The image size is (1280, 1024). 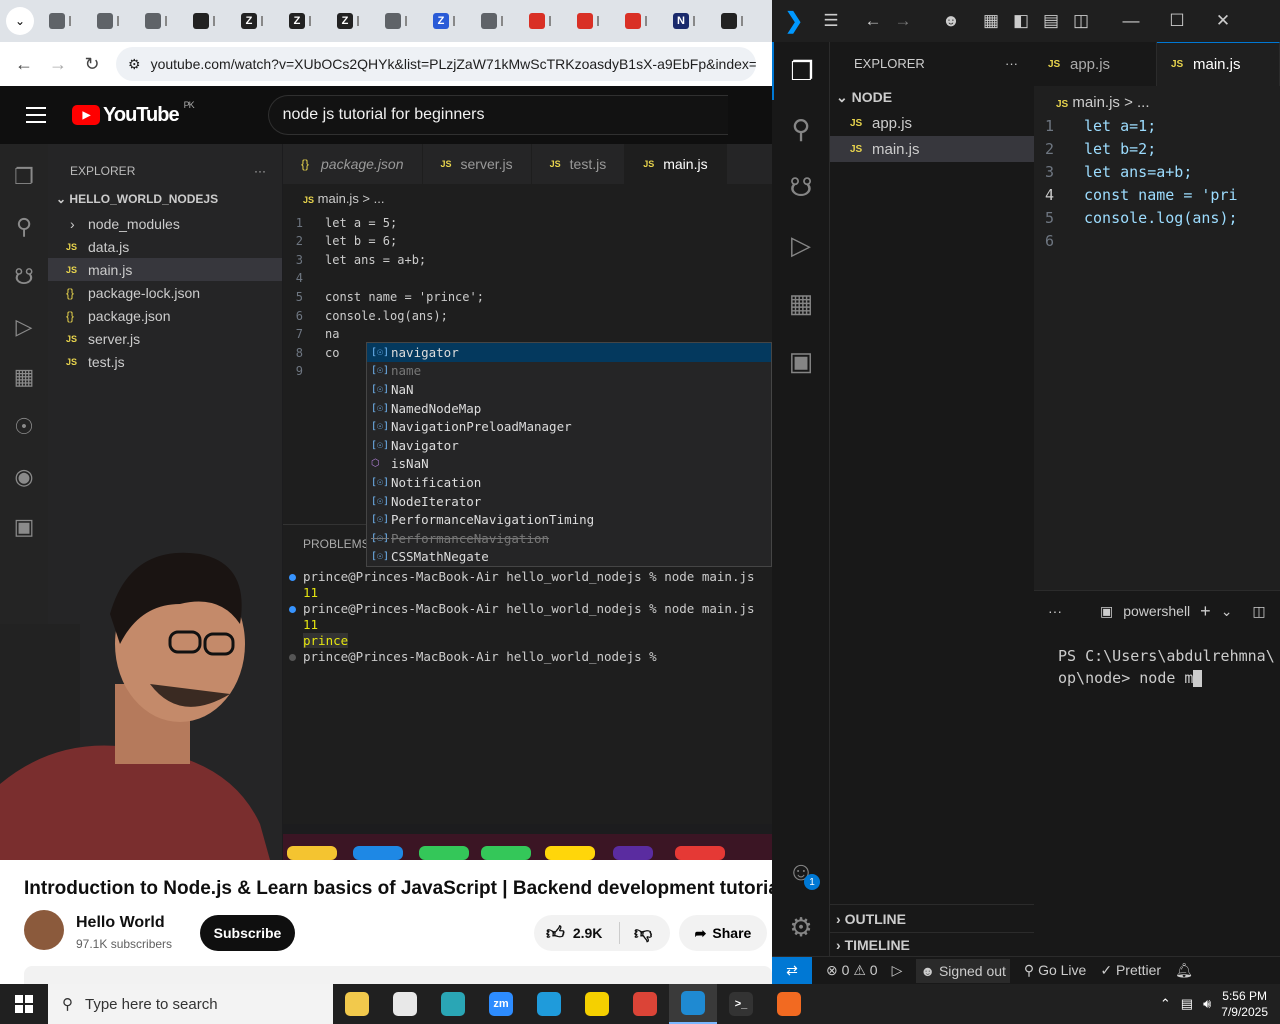 I want to click on taskbar-app-vscode, so click(x=693, y=1004).